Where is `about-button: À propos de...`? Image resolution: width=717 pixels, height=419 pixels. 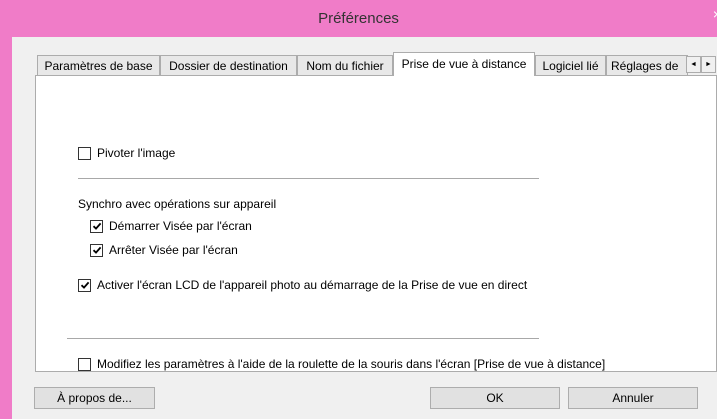 about-button: À propos de... is located at coordinates (94, 398).